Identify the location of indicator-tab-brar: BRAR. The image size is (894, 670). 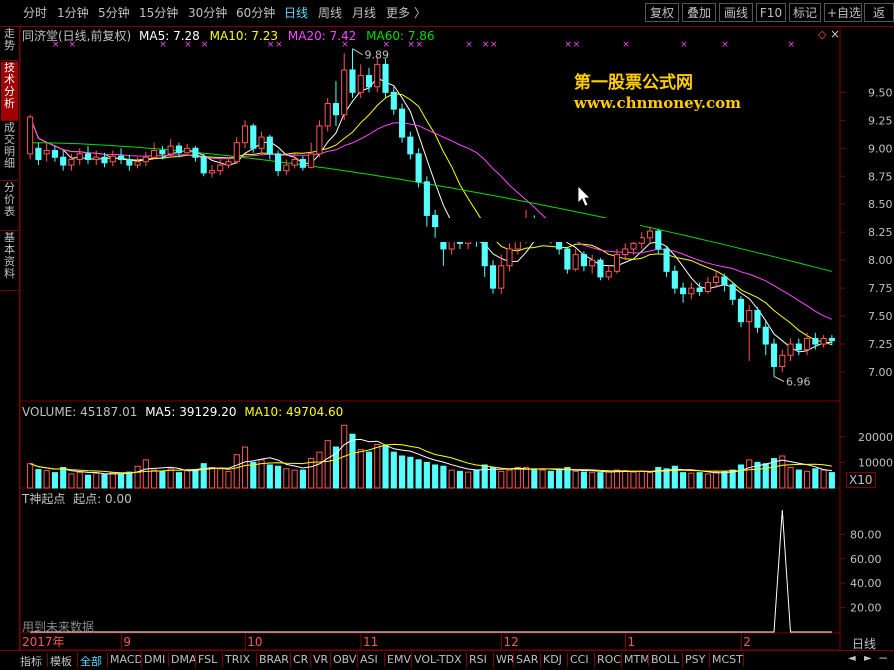
(274, 659).